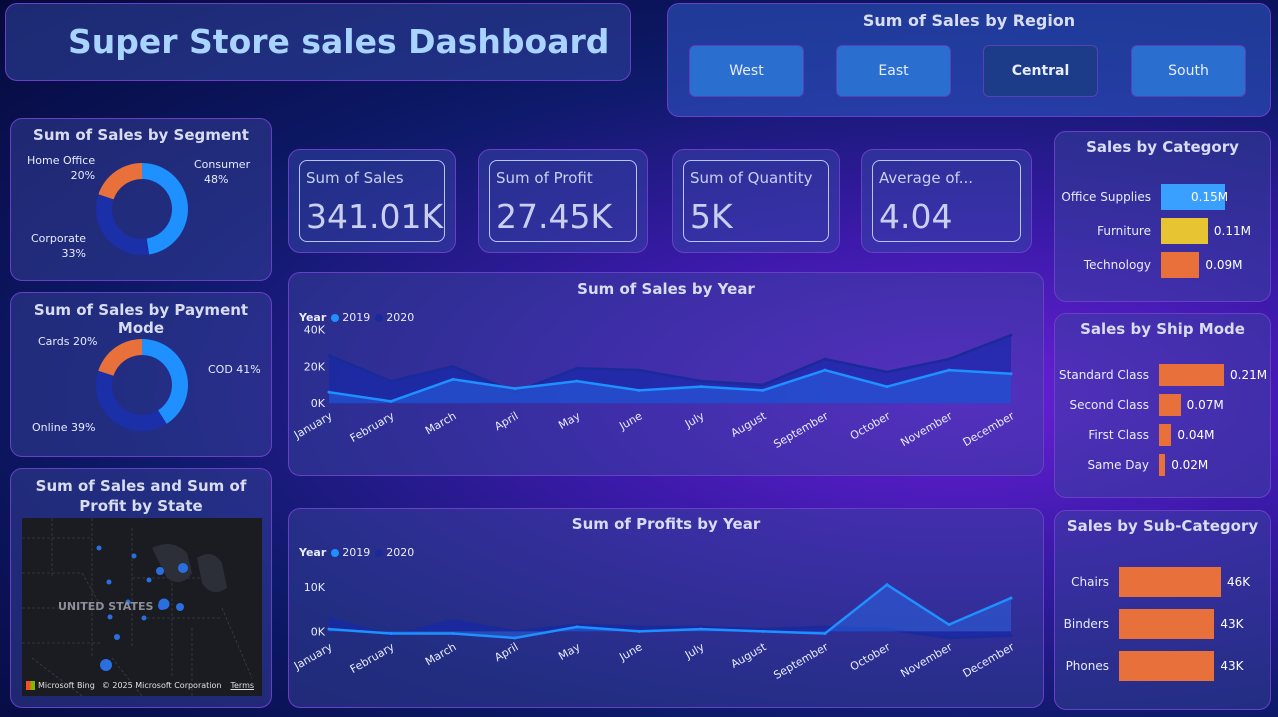 The width and height of the screenshot is (1278, 717). What do you see at coordinates (893, 71) in the screenshot?
I see `region-button-east: East` at bounding box center [893, 71].